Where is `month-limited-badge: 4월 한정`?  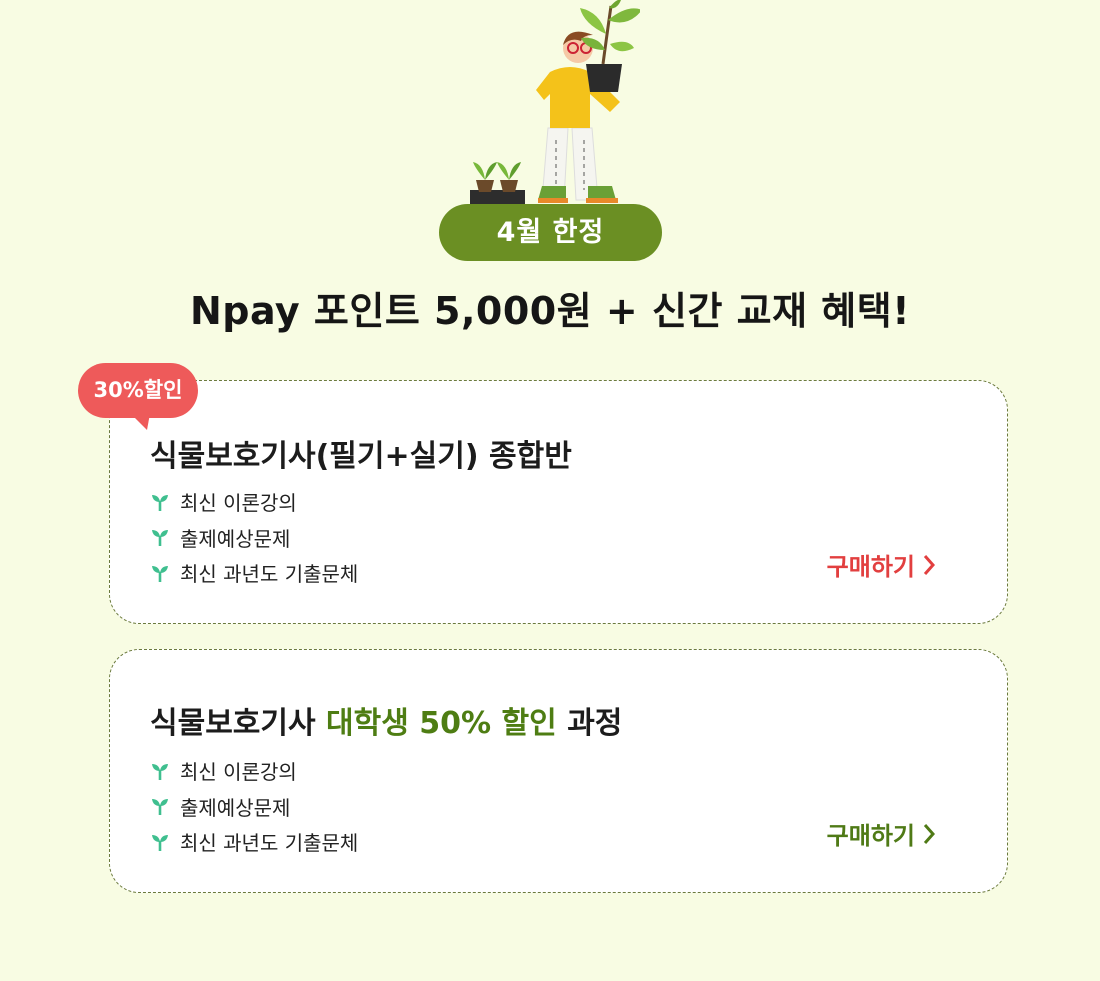 month-limited-badge: 4월 한정 is located at coordinates (550, 232).